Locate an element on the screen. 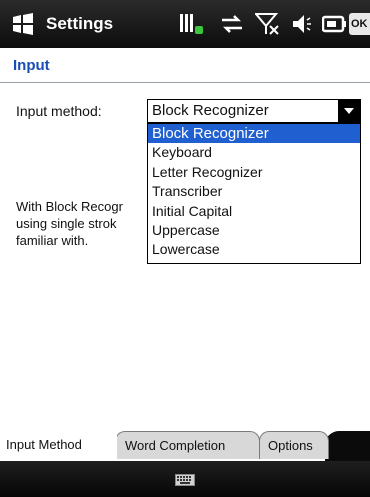 Image resolution: width=370 pixels, height=497 pixels. keyboard-icon is located at coordinates (185, 480).